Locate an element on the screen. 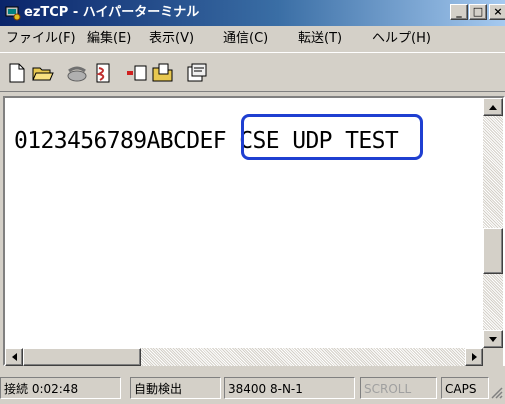 The width and height of the screenshot is (505, 404). scroll-down-button is located at coordinates (493, 339).